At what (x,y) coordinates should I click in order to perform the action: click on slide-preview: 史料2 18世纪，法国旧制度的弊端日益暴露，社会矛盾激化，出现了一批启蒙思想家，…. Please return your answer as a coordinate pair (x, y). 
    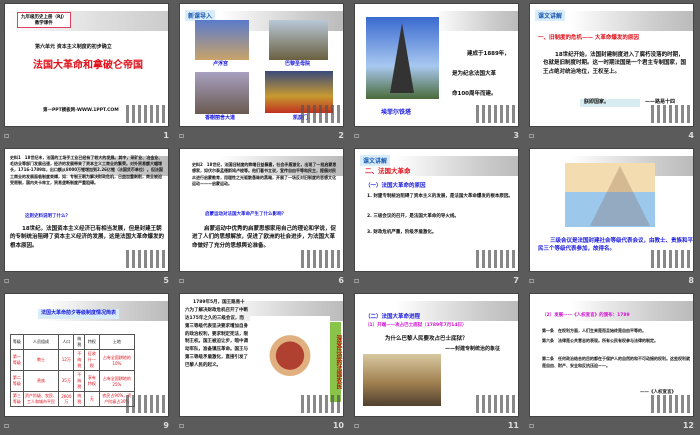
    Looking at the image, I should click on (261, 210).